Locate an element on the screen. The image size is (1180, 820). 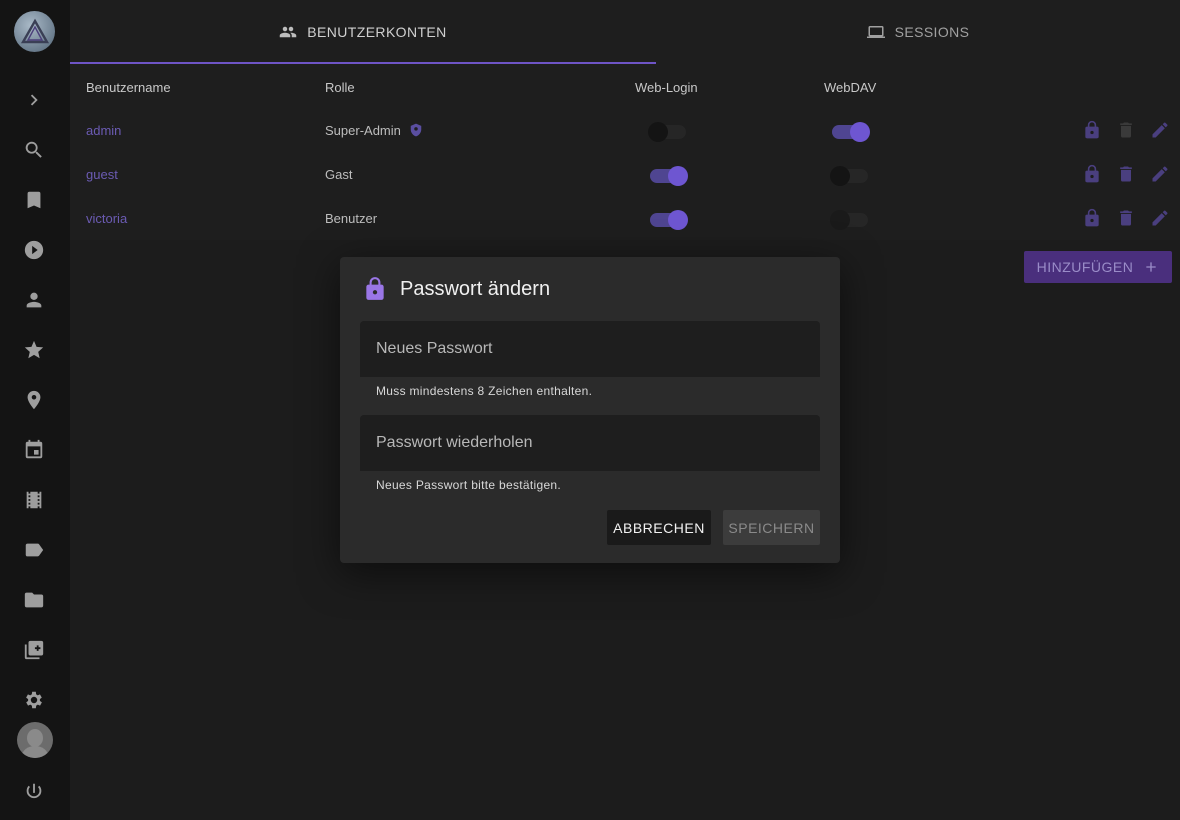
label-tag-icon is located at coordinates (34, 550).